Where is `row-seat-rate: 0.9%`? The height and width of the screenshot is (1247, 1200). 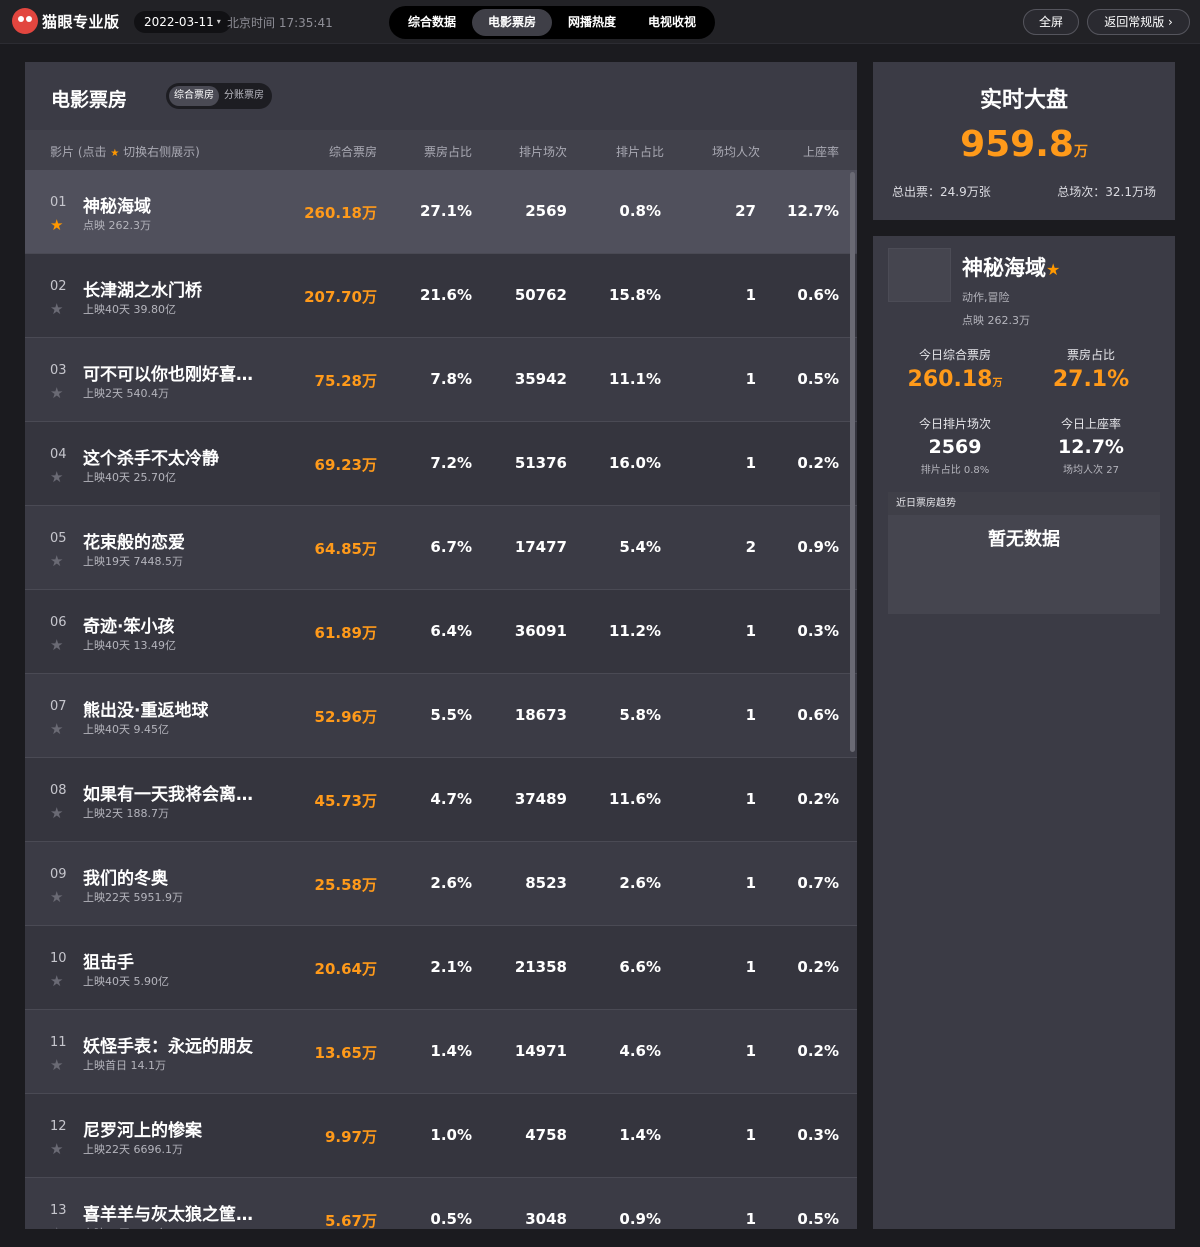 row-seat-rate: 0.9% is located at coordinates (818, 547).